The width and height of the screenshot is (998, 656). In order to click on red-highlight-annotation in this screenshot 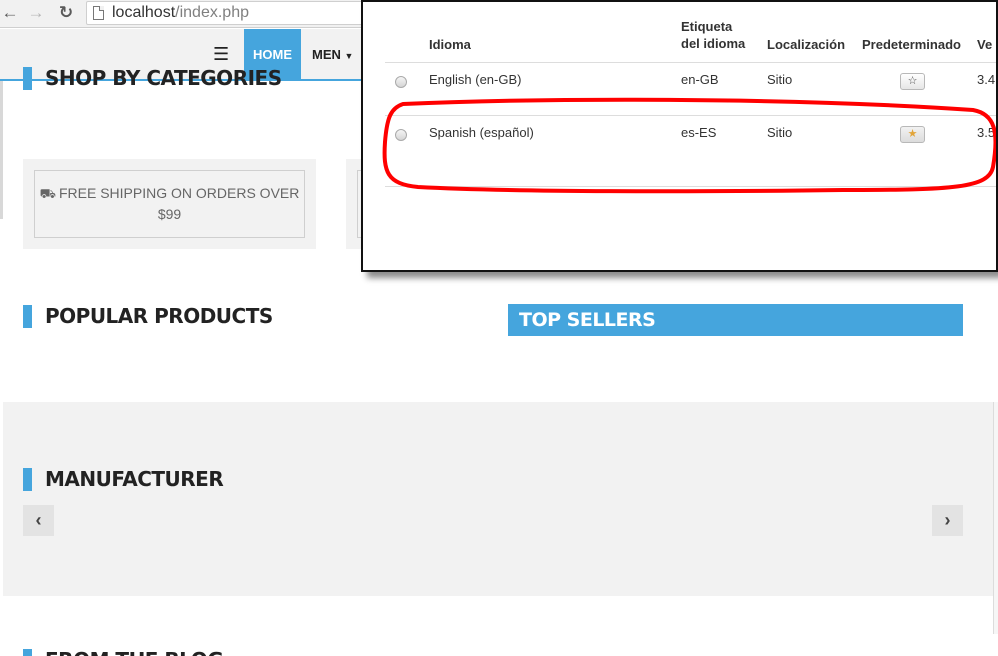, I will do `click(689, 145)`.